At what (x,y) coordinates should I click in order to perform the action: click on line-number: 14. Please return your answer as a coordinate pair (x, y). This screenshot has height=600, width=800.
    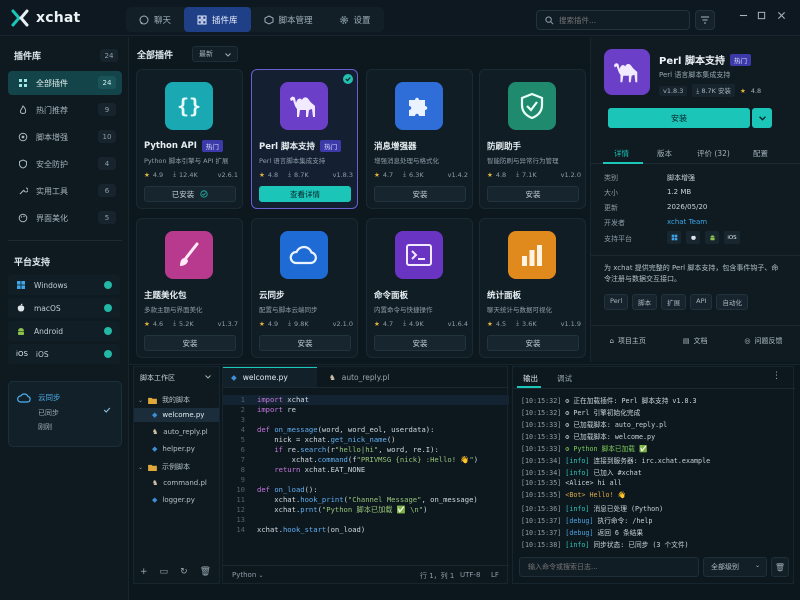
    Looking at the image, I should click on (240, 529).